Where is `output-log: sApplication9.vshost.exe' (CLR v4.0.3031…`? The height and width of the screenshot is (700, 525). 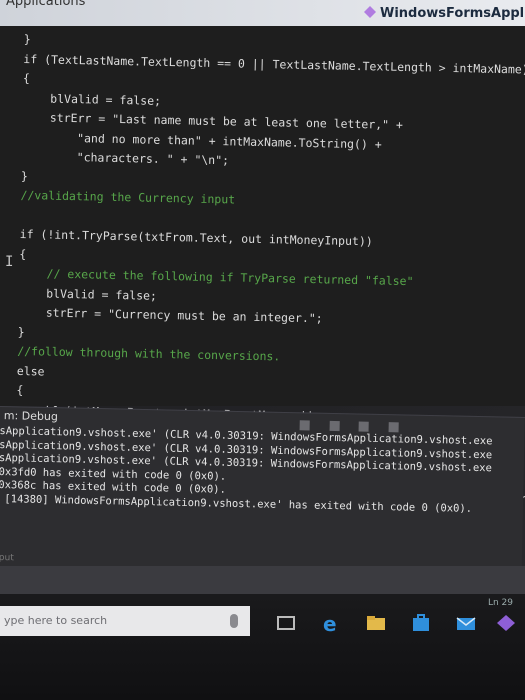 output-log: sApplication9.vshost.exe' (CLR v4.0.3031… is located at coordinates (262, 471).